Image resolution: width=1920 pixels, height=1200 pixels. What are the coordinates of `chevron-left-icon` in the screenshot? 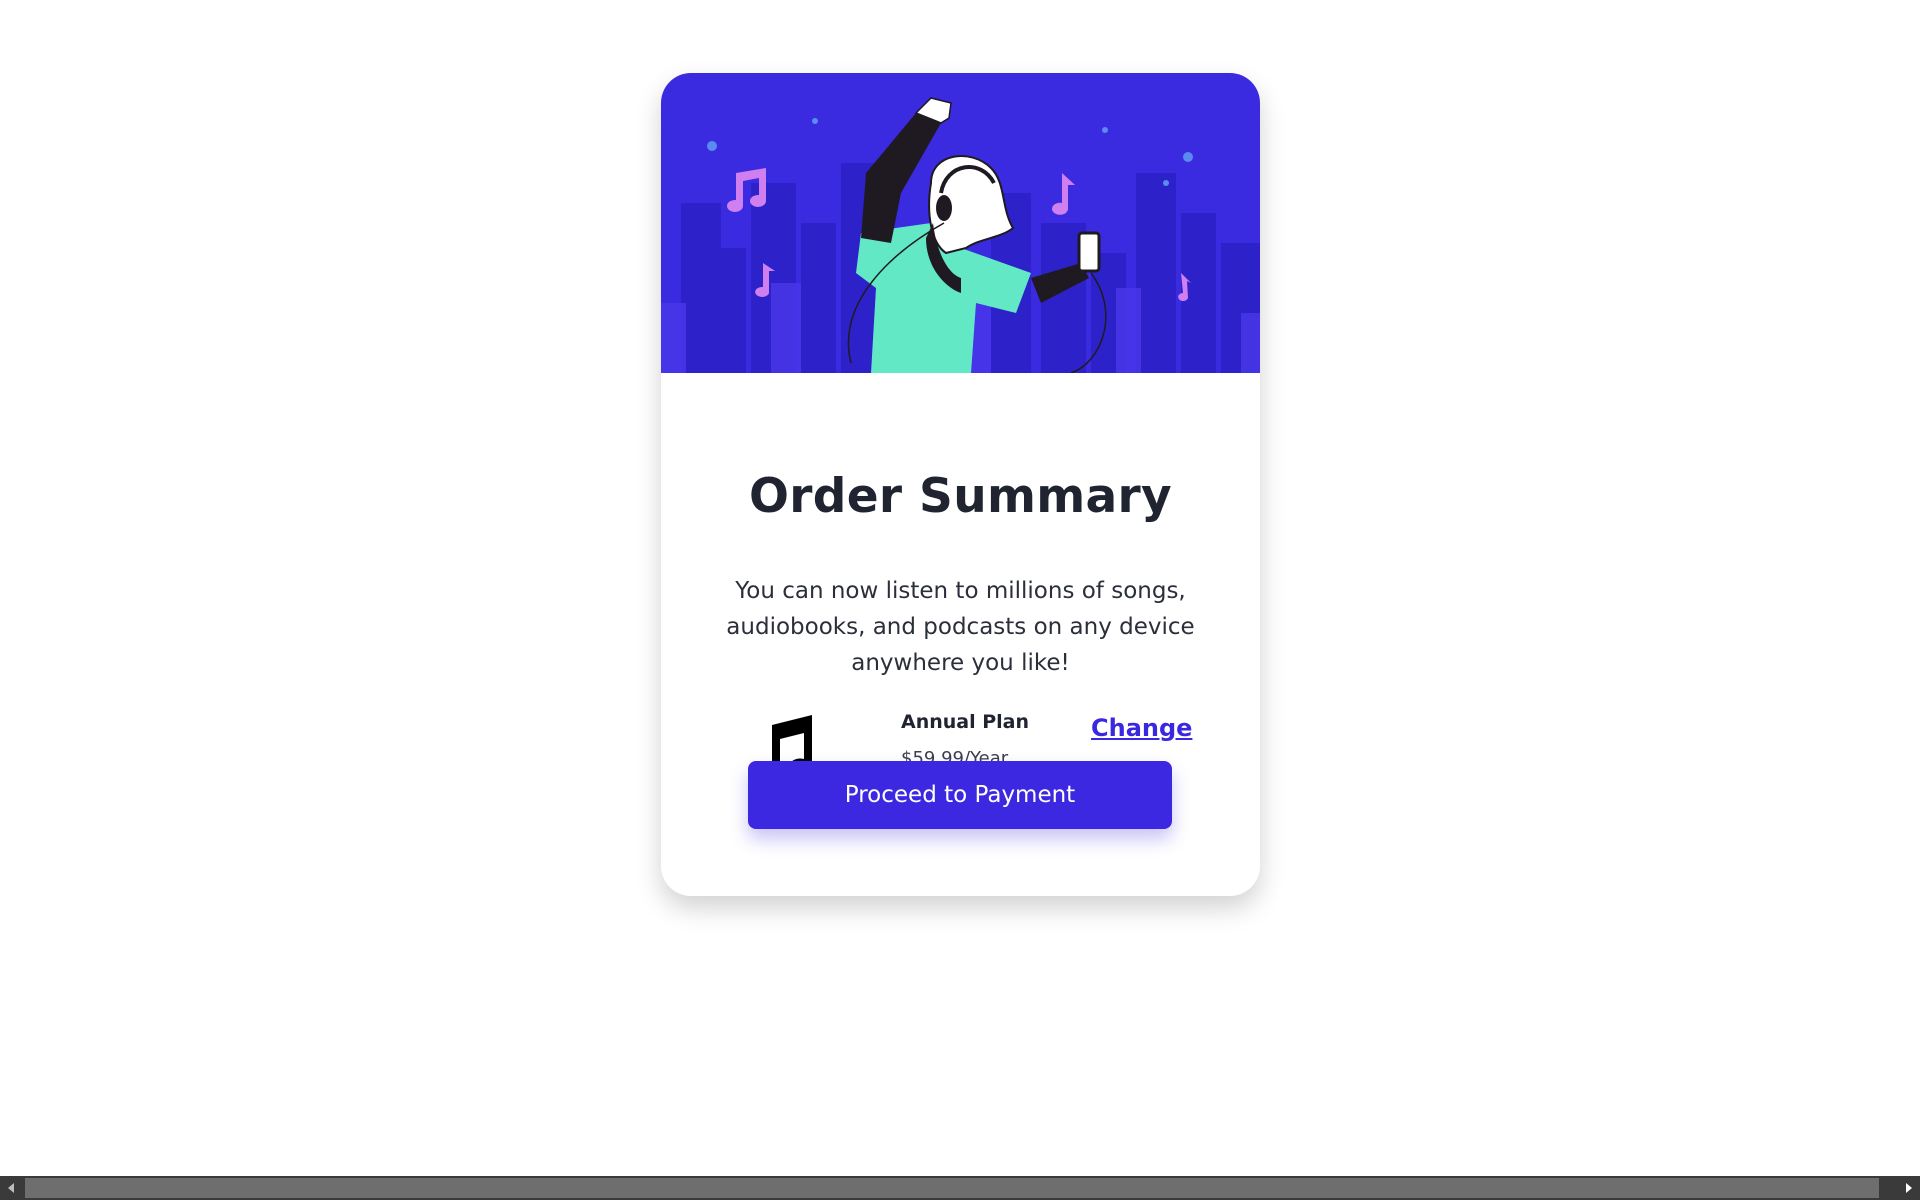 It's located at (12, 1188).